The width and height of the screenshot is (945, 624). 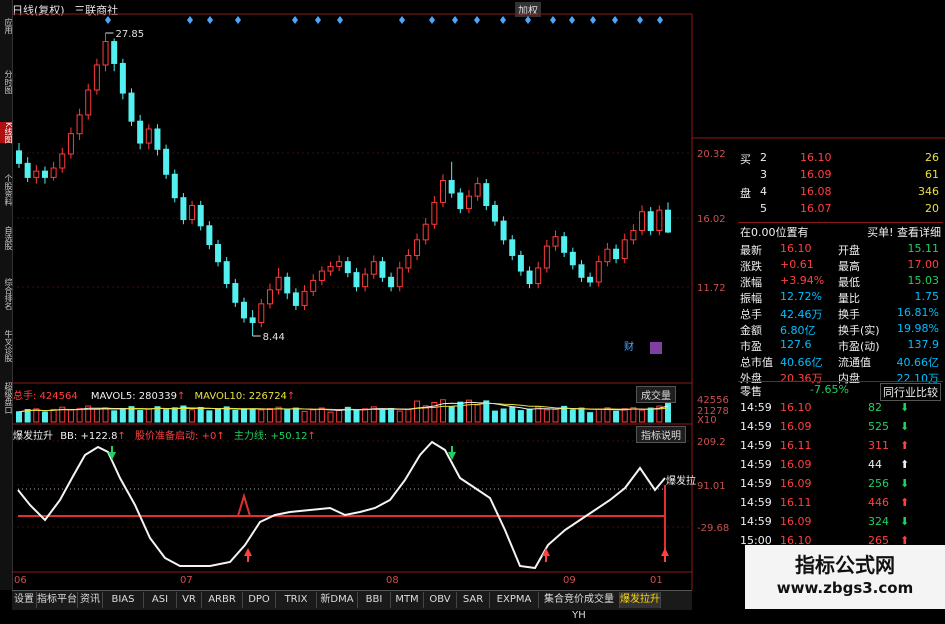 What do you see at coordinates (57, 600) in the screenshot?
I see `tab-1: 指标平台` at bounding box center [57, 600].